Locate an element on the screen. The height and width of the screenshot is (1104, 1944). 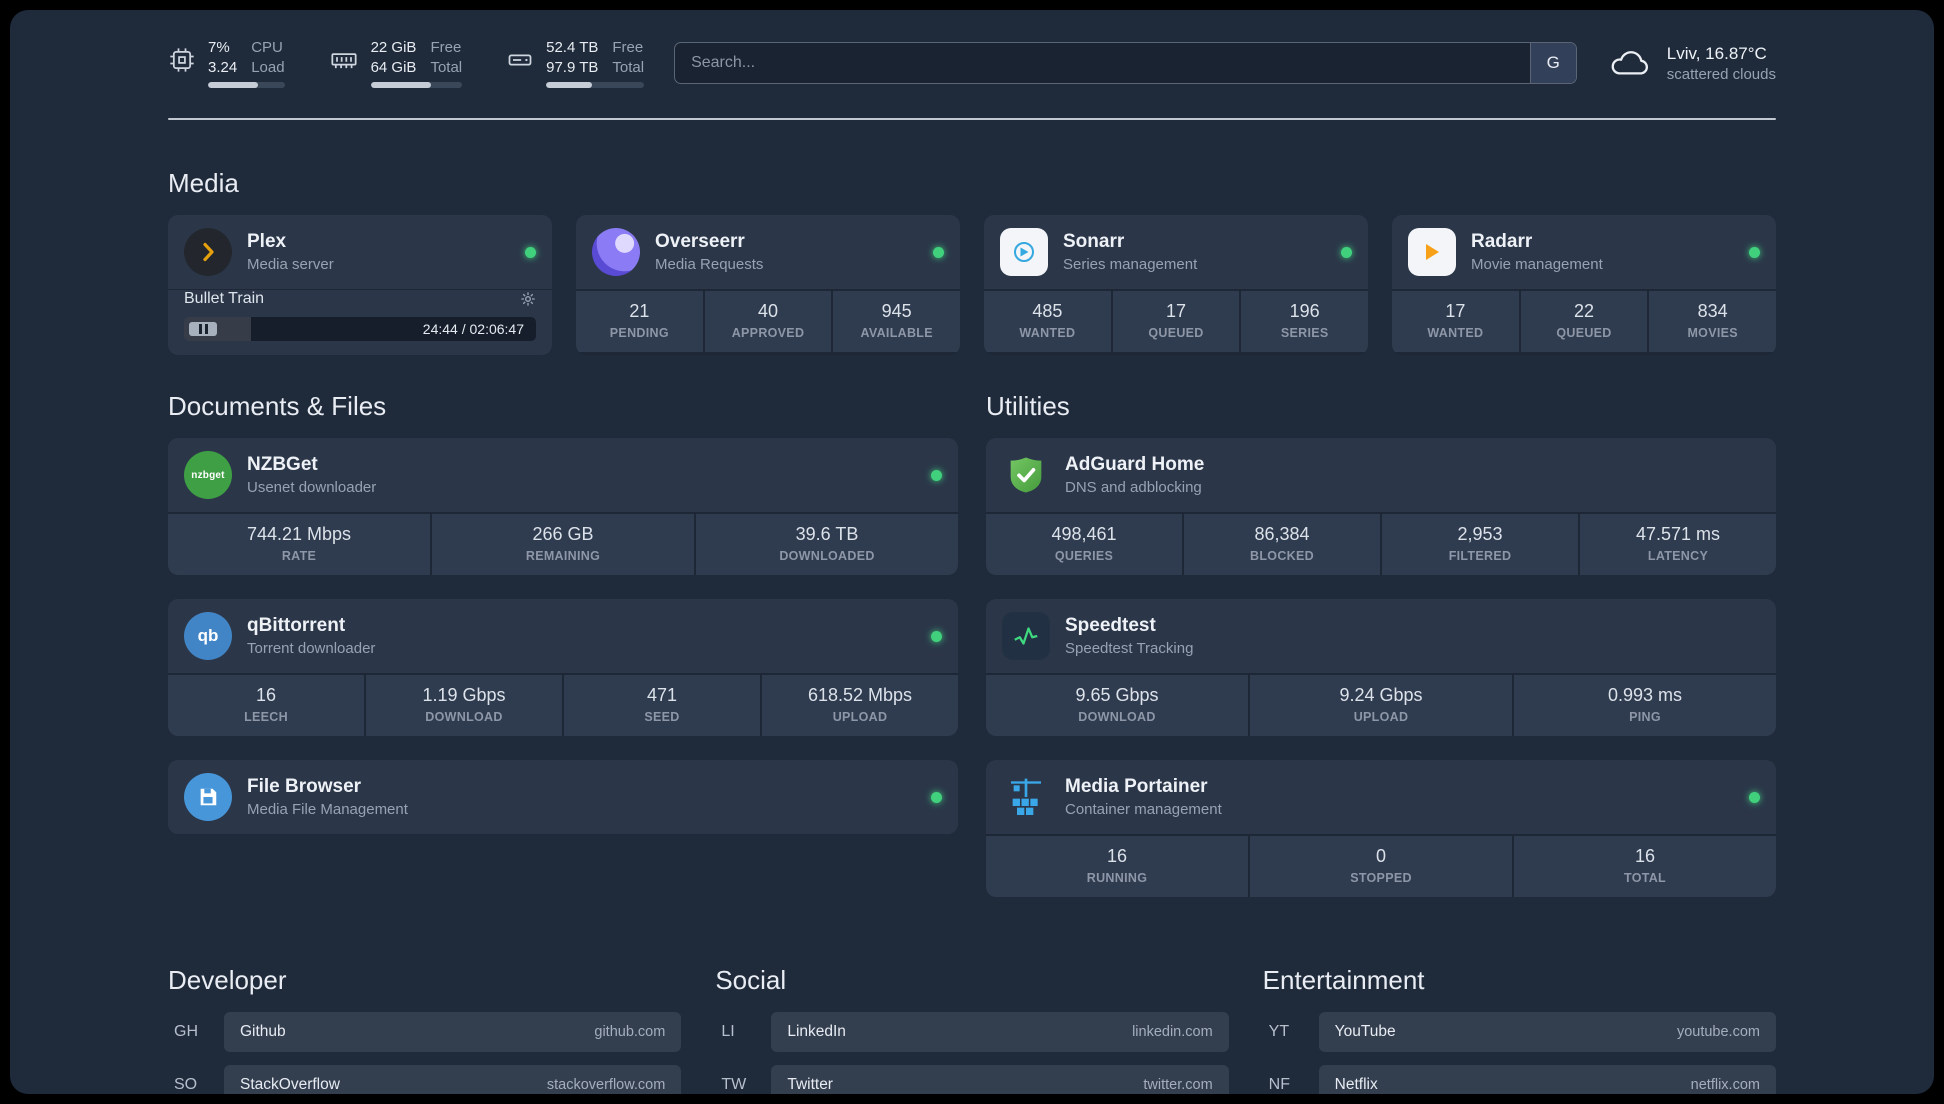
stat-label: UPLOAD is located at coordinates (1381, 717).